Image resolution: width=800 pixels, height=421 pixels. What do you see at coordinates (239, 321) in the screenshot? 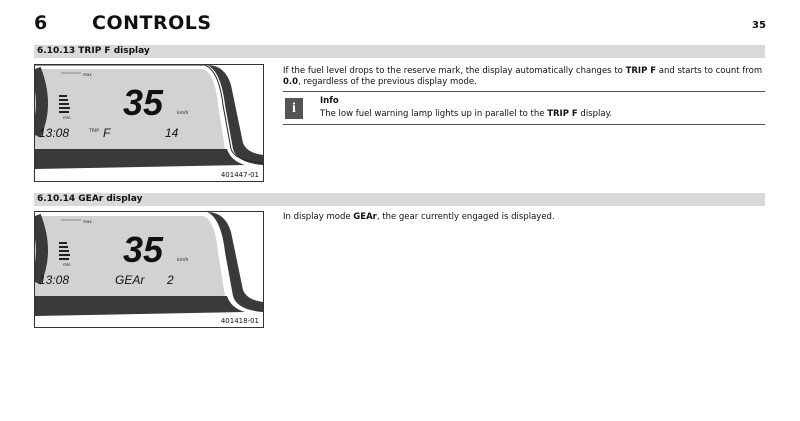
I see `figure-id: 401418-01` at bounding box center [239, 321].